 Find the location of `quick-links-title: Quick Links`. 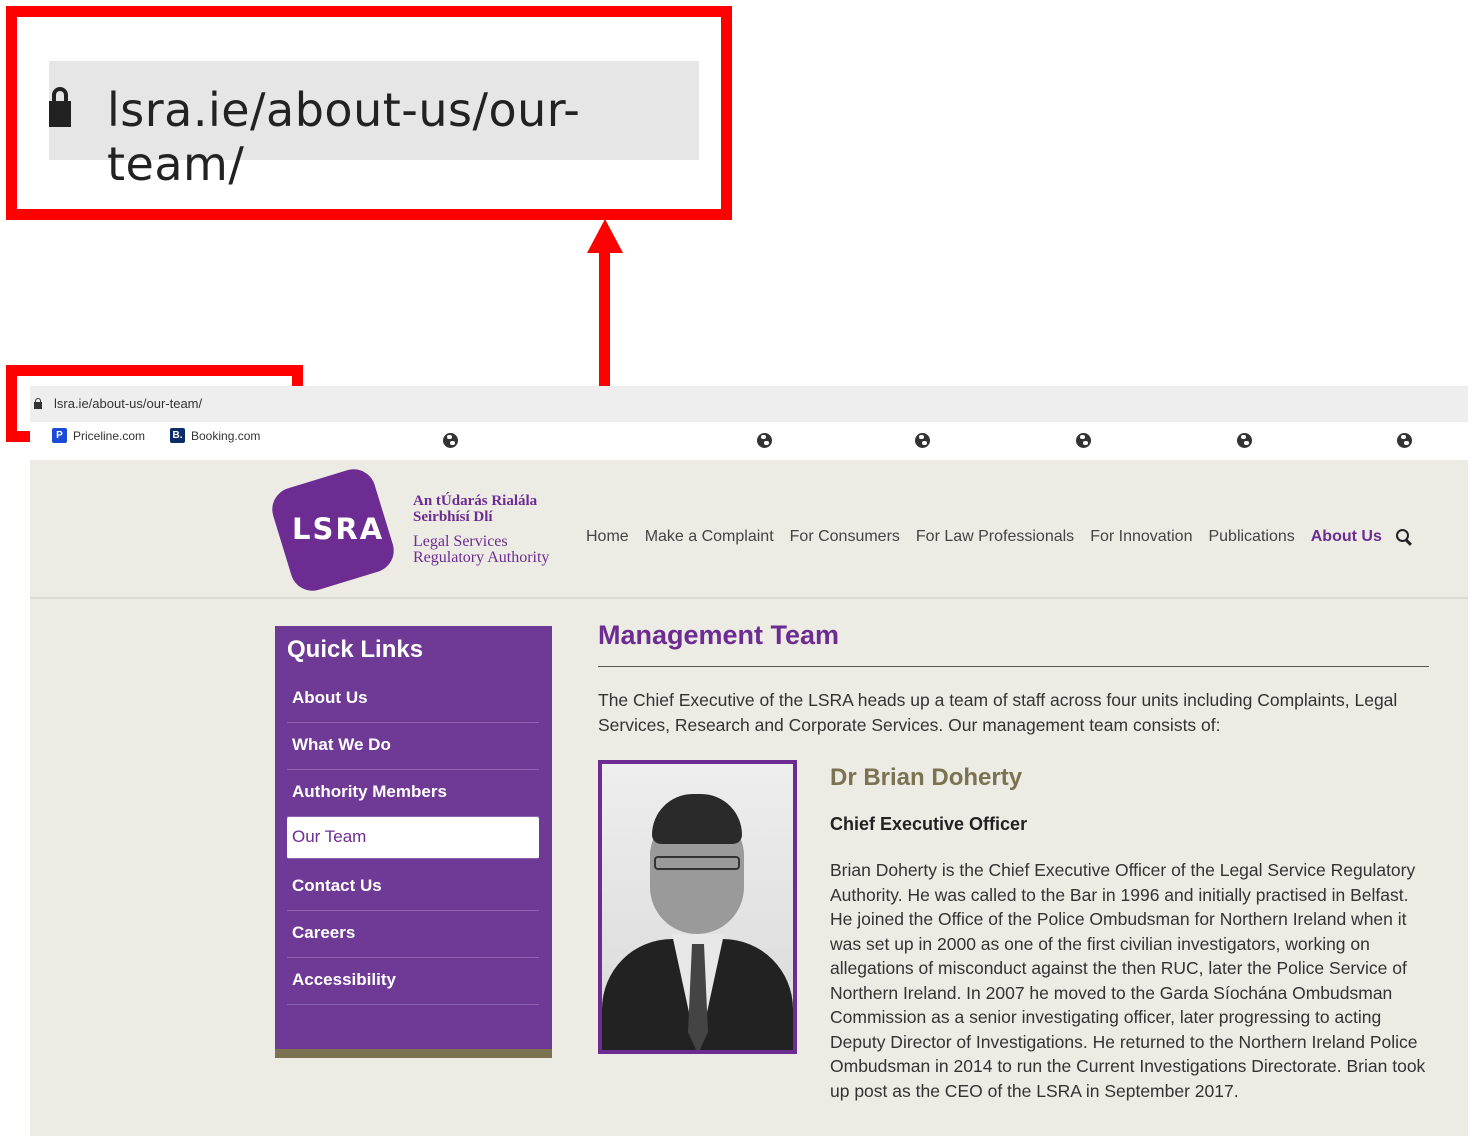

quick-links-title: Quick Links is located at coordinates (355, 649).